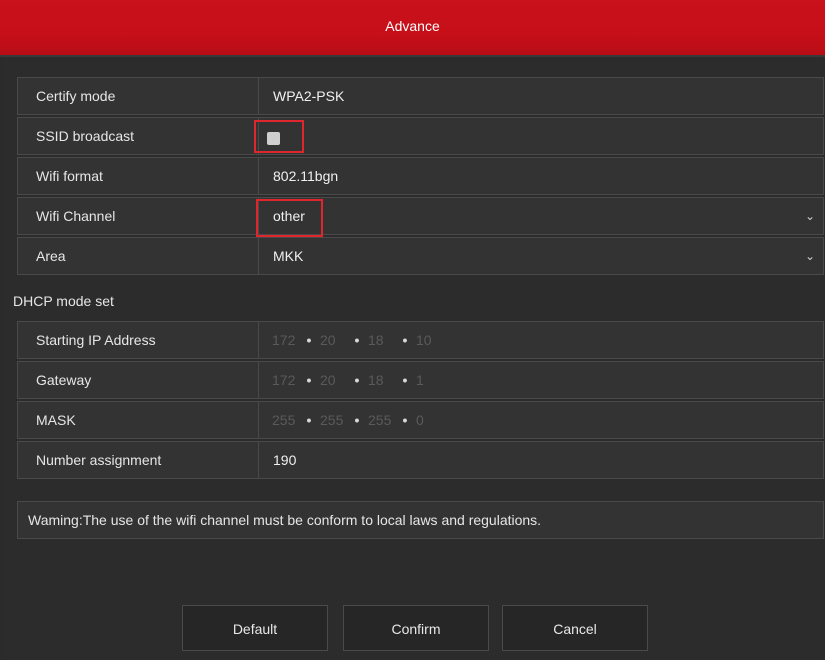 Image resolution: width=825 pixels, height=660 pixels. I want to click on wifi-format-value: 802.11bgn, so click(541, 176).